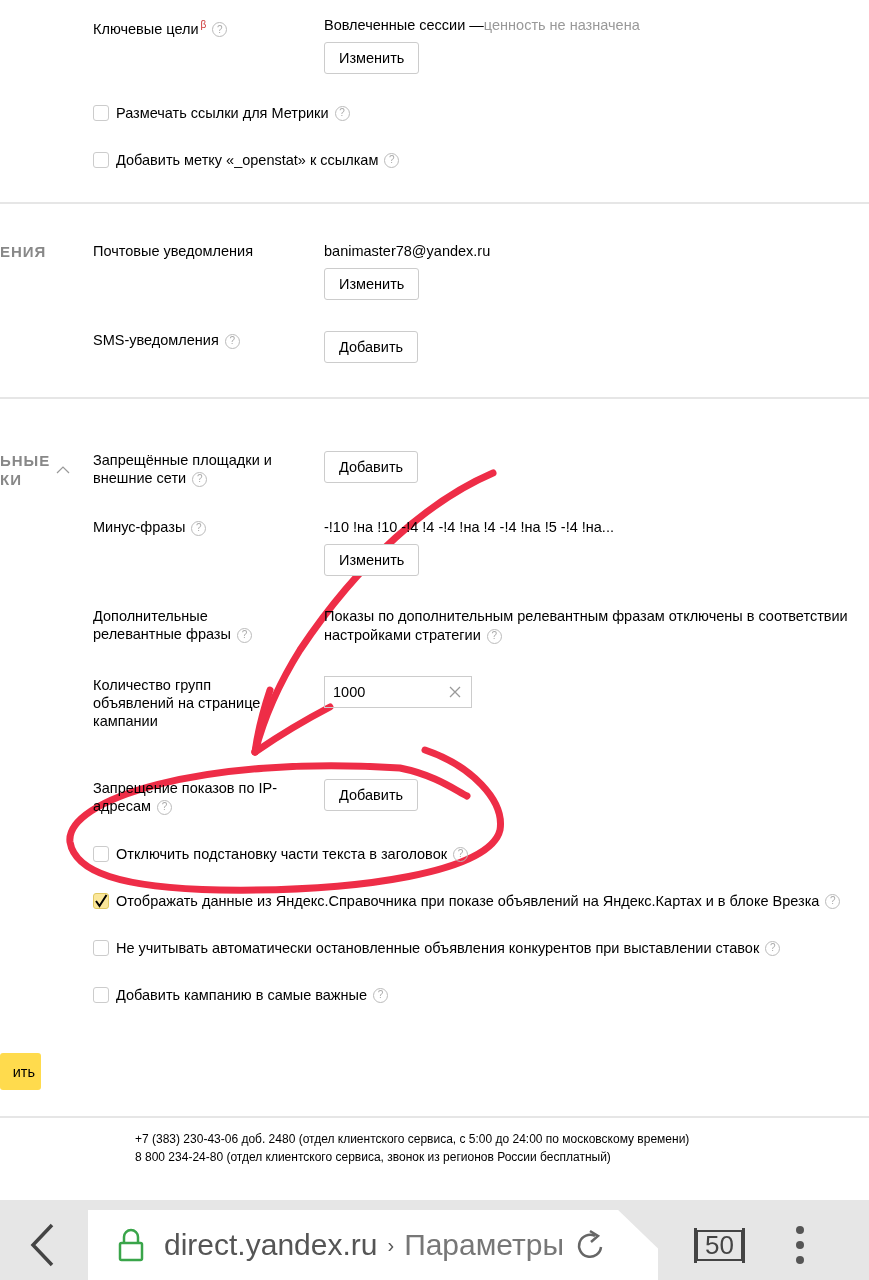  What do you see at coordinates (203, 24) in the screenshot?
I see `beta-mark: β` at bounding box center [203, 24].